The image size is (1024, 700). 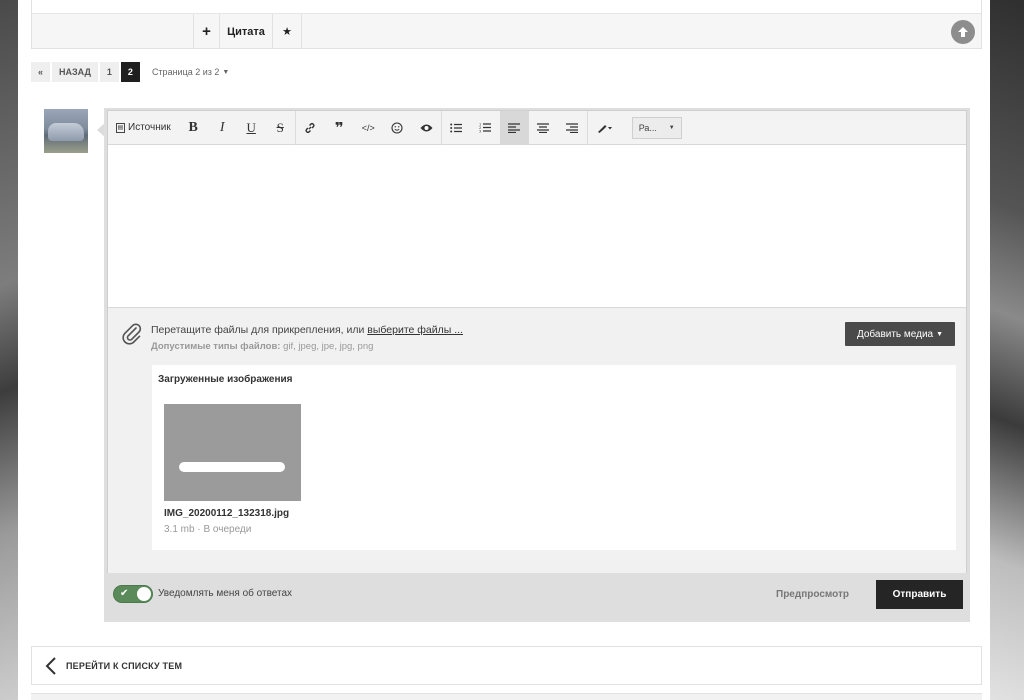 What do you see at coordinates (1006, 350) in the screenshot?
I see `background-right-decoration` at bounding box center [1006, 350].